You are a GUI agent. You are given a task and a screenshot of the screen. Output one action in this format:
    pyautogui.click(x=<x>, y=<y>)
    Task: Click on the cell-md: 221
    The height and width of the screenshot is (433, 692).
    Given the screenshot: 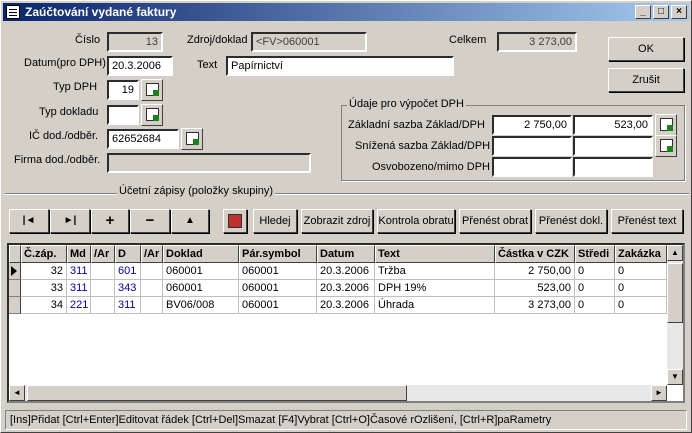 What is the action you would take?
    pyautogui.click(x=79, y=305)
    